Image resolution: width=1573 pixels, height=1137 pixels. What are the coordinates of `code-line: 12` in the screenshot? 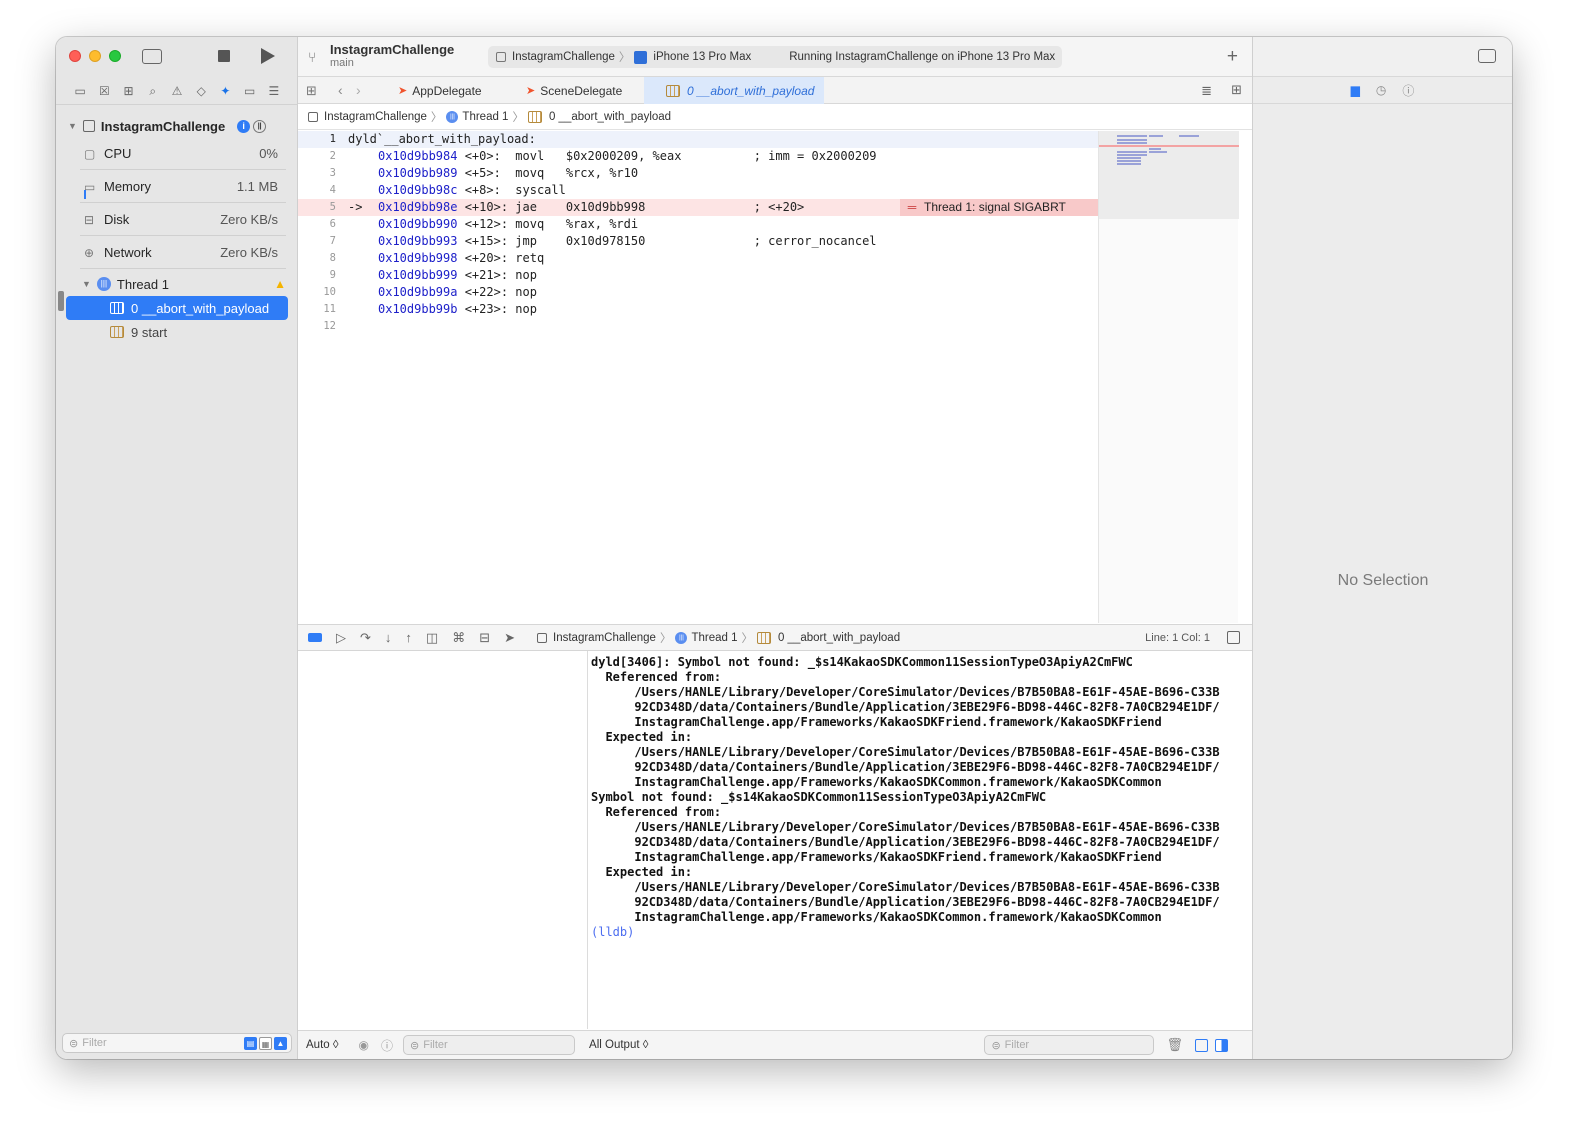 It's located at (698, 326).